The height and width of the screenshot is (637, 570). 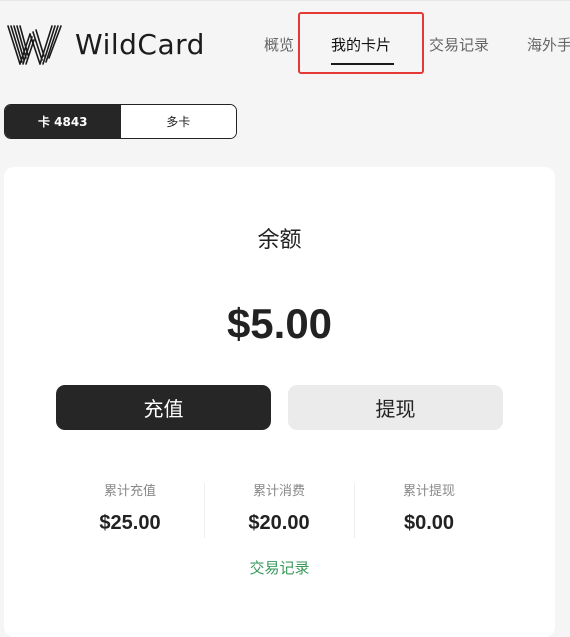 What do you see at coordinates (395, 407) in the screenshot?
I see `withdraw-button: 提现` at bounding box center [395, 407].